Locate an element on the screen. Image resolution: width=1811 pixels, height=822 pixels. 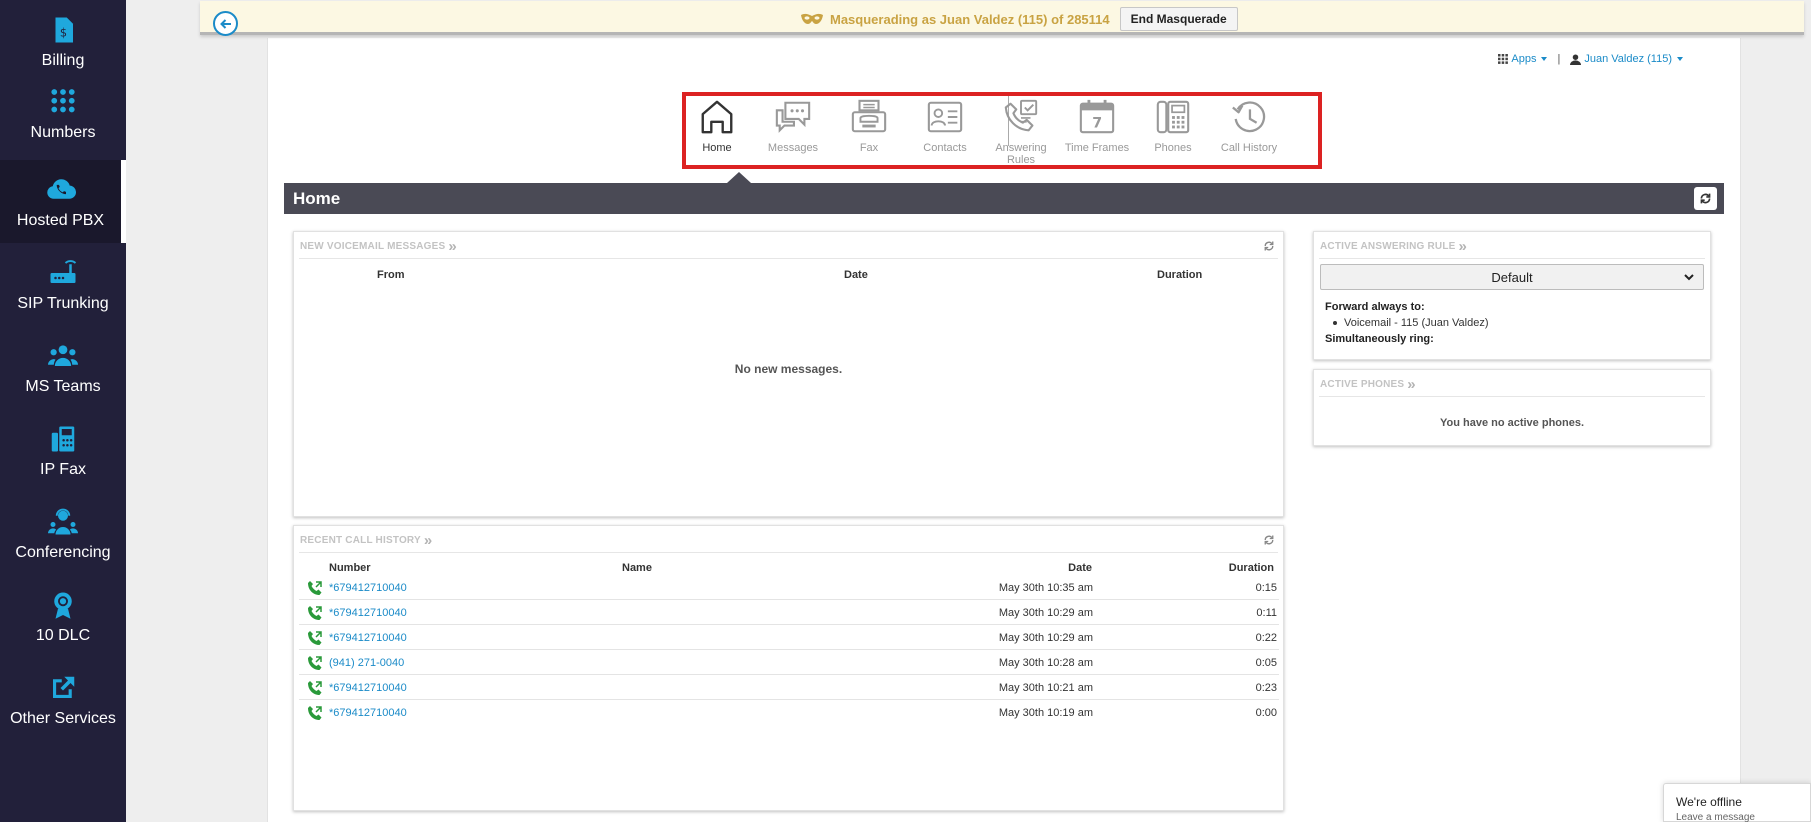
tab-messages: Messages is located at coordinates (793, 126).